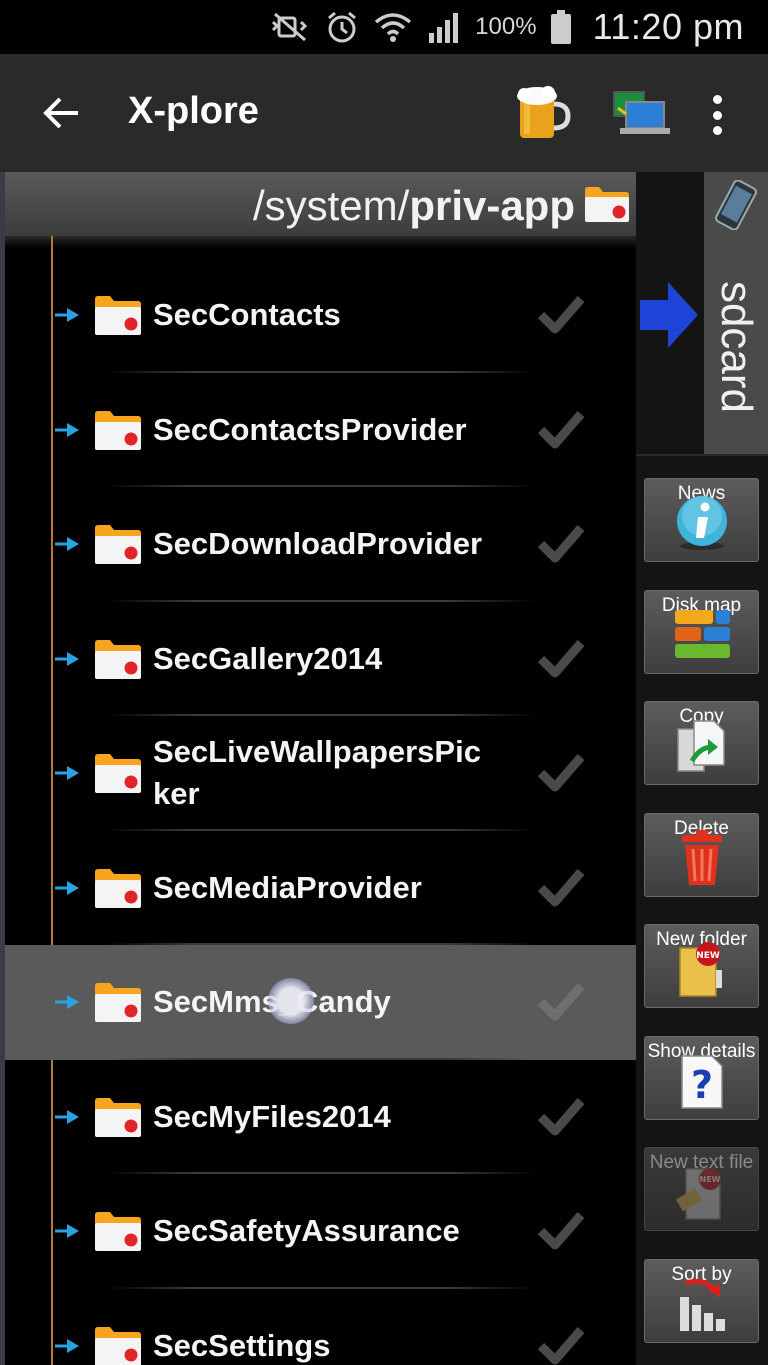 Image resolution: width=768 pixels, height=1365 pixels. I want to click on folder-row: SecGallery2014, so click(321, 659).